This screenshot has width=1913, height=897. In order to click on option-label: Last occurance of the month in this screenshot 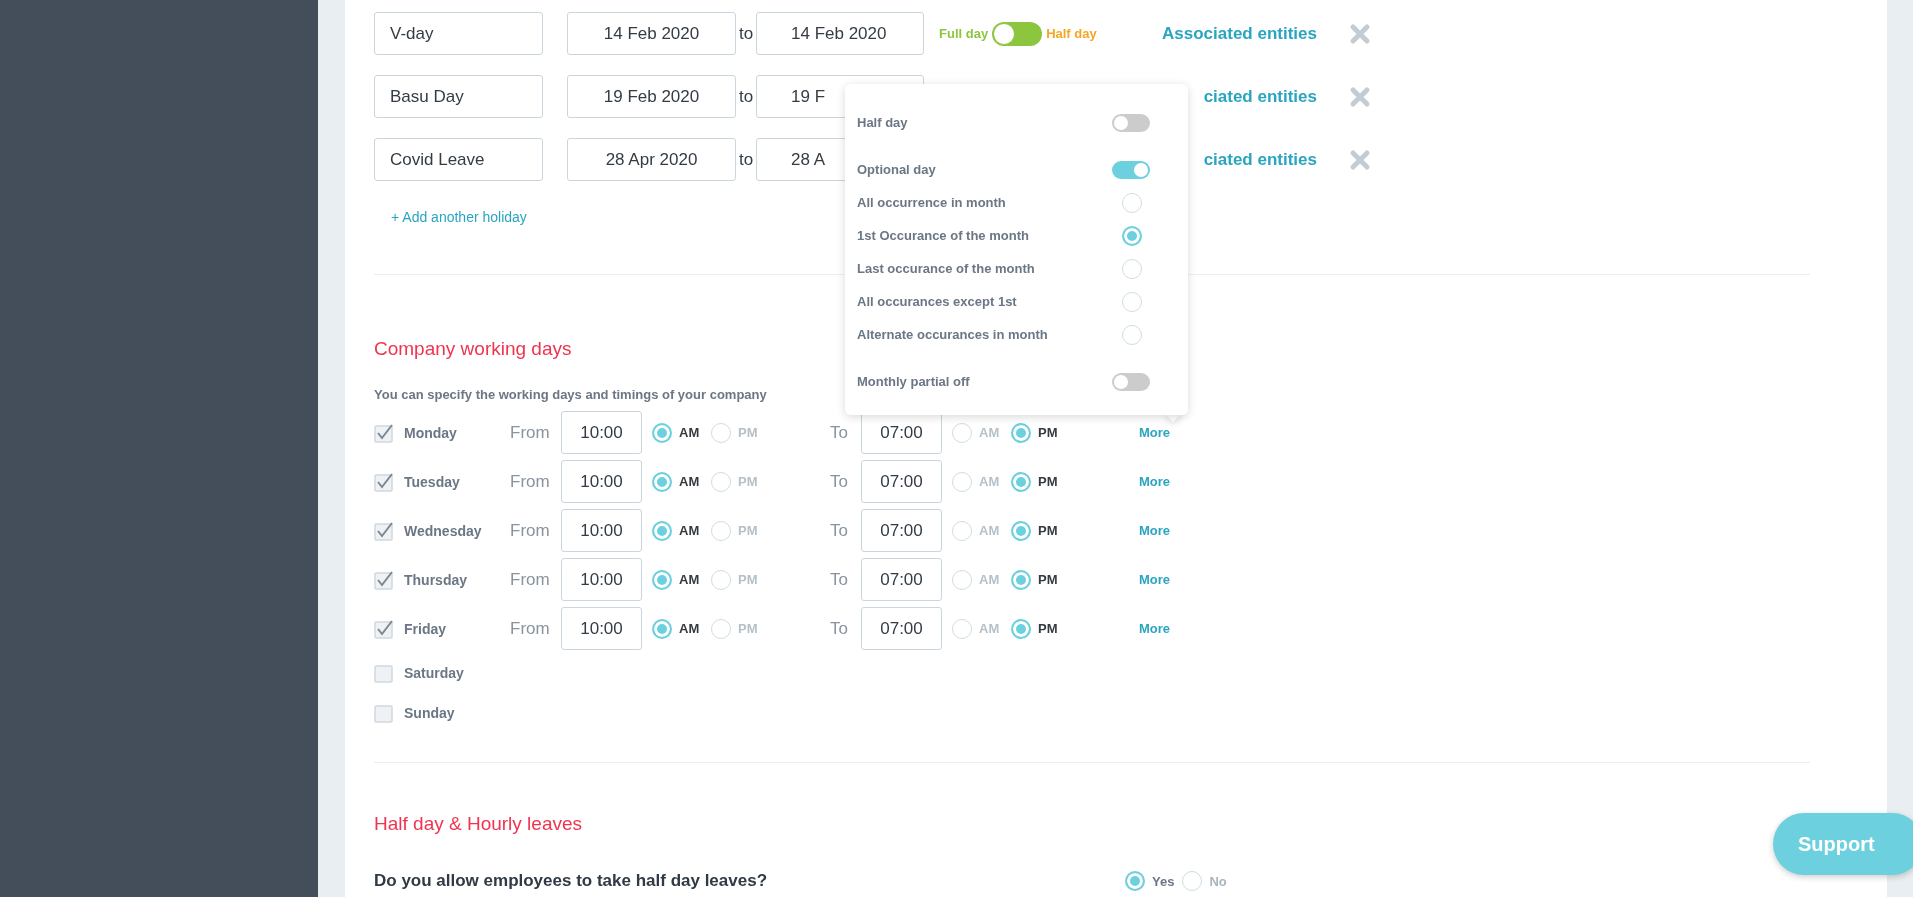, I will do `click(946, 268)`.